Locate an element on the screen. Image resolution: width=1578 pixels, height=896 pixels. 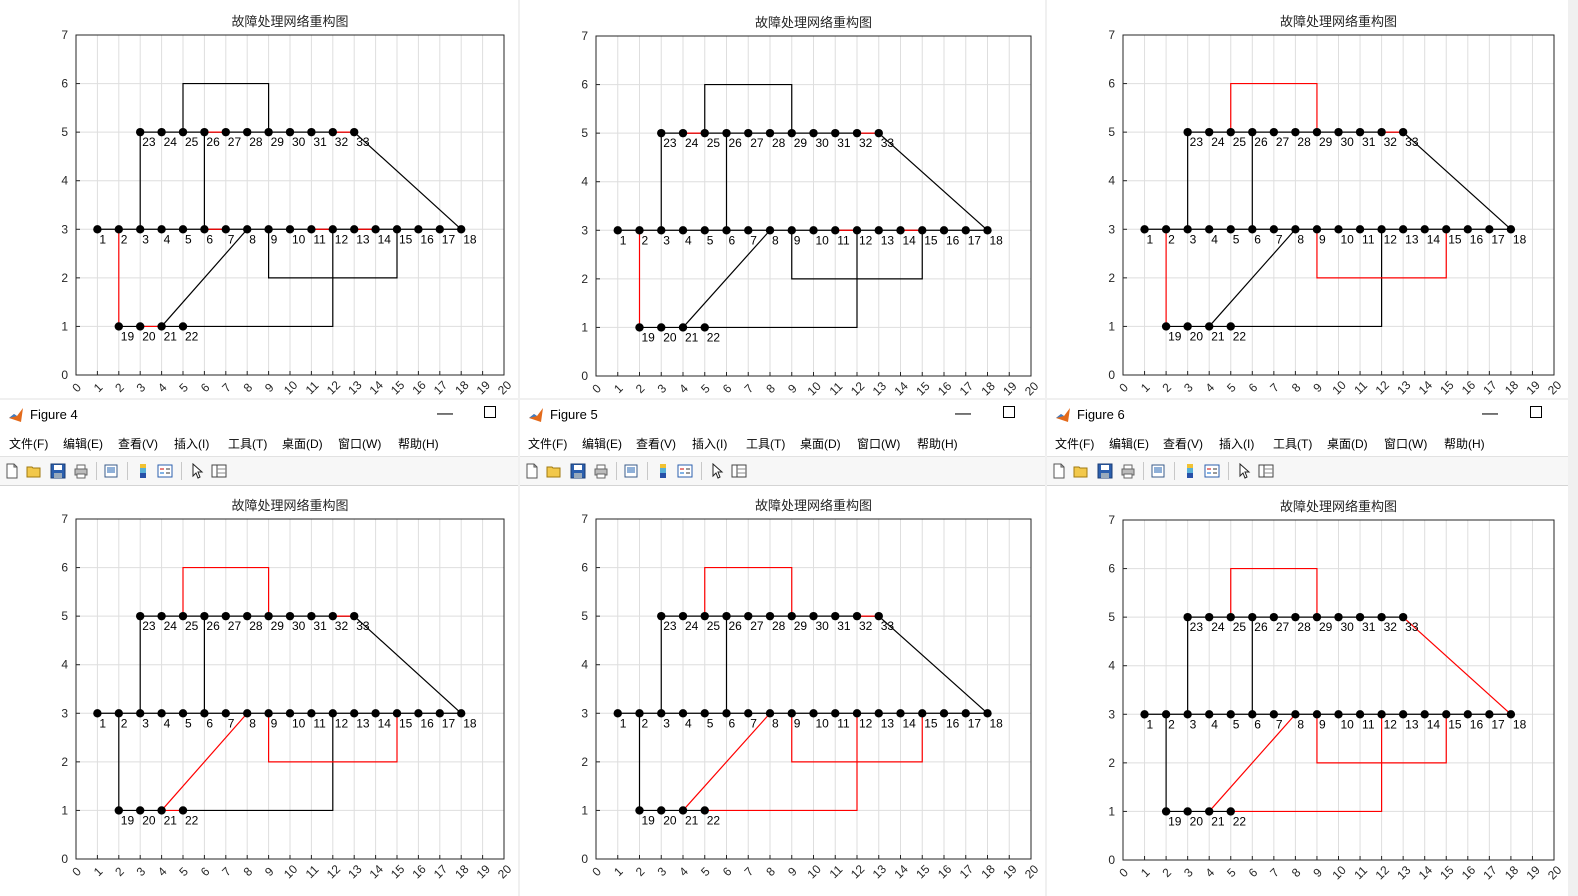
y-tick-label: 7 is located at coordinates (1111, 520).